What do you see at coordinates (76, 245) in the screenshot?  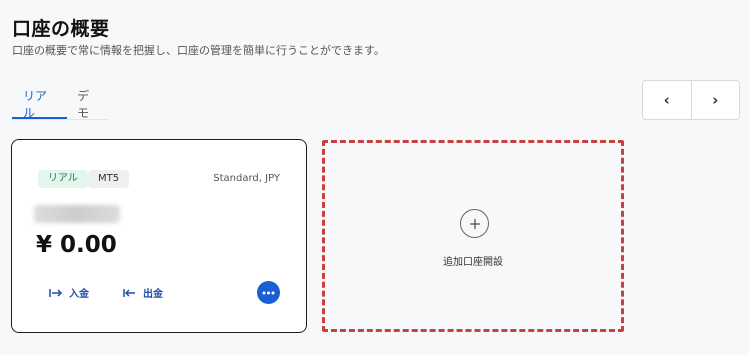 I see `account-balance: ¥ 0.00` at bounding box center [76, 245].